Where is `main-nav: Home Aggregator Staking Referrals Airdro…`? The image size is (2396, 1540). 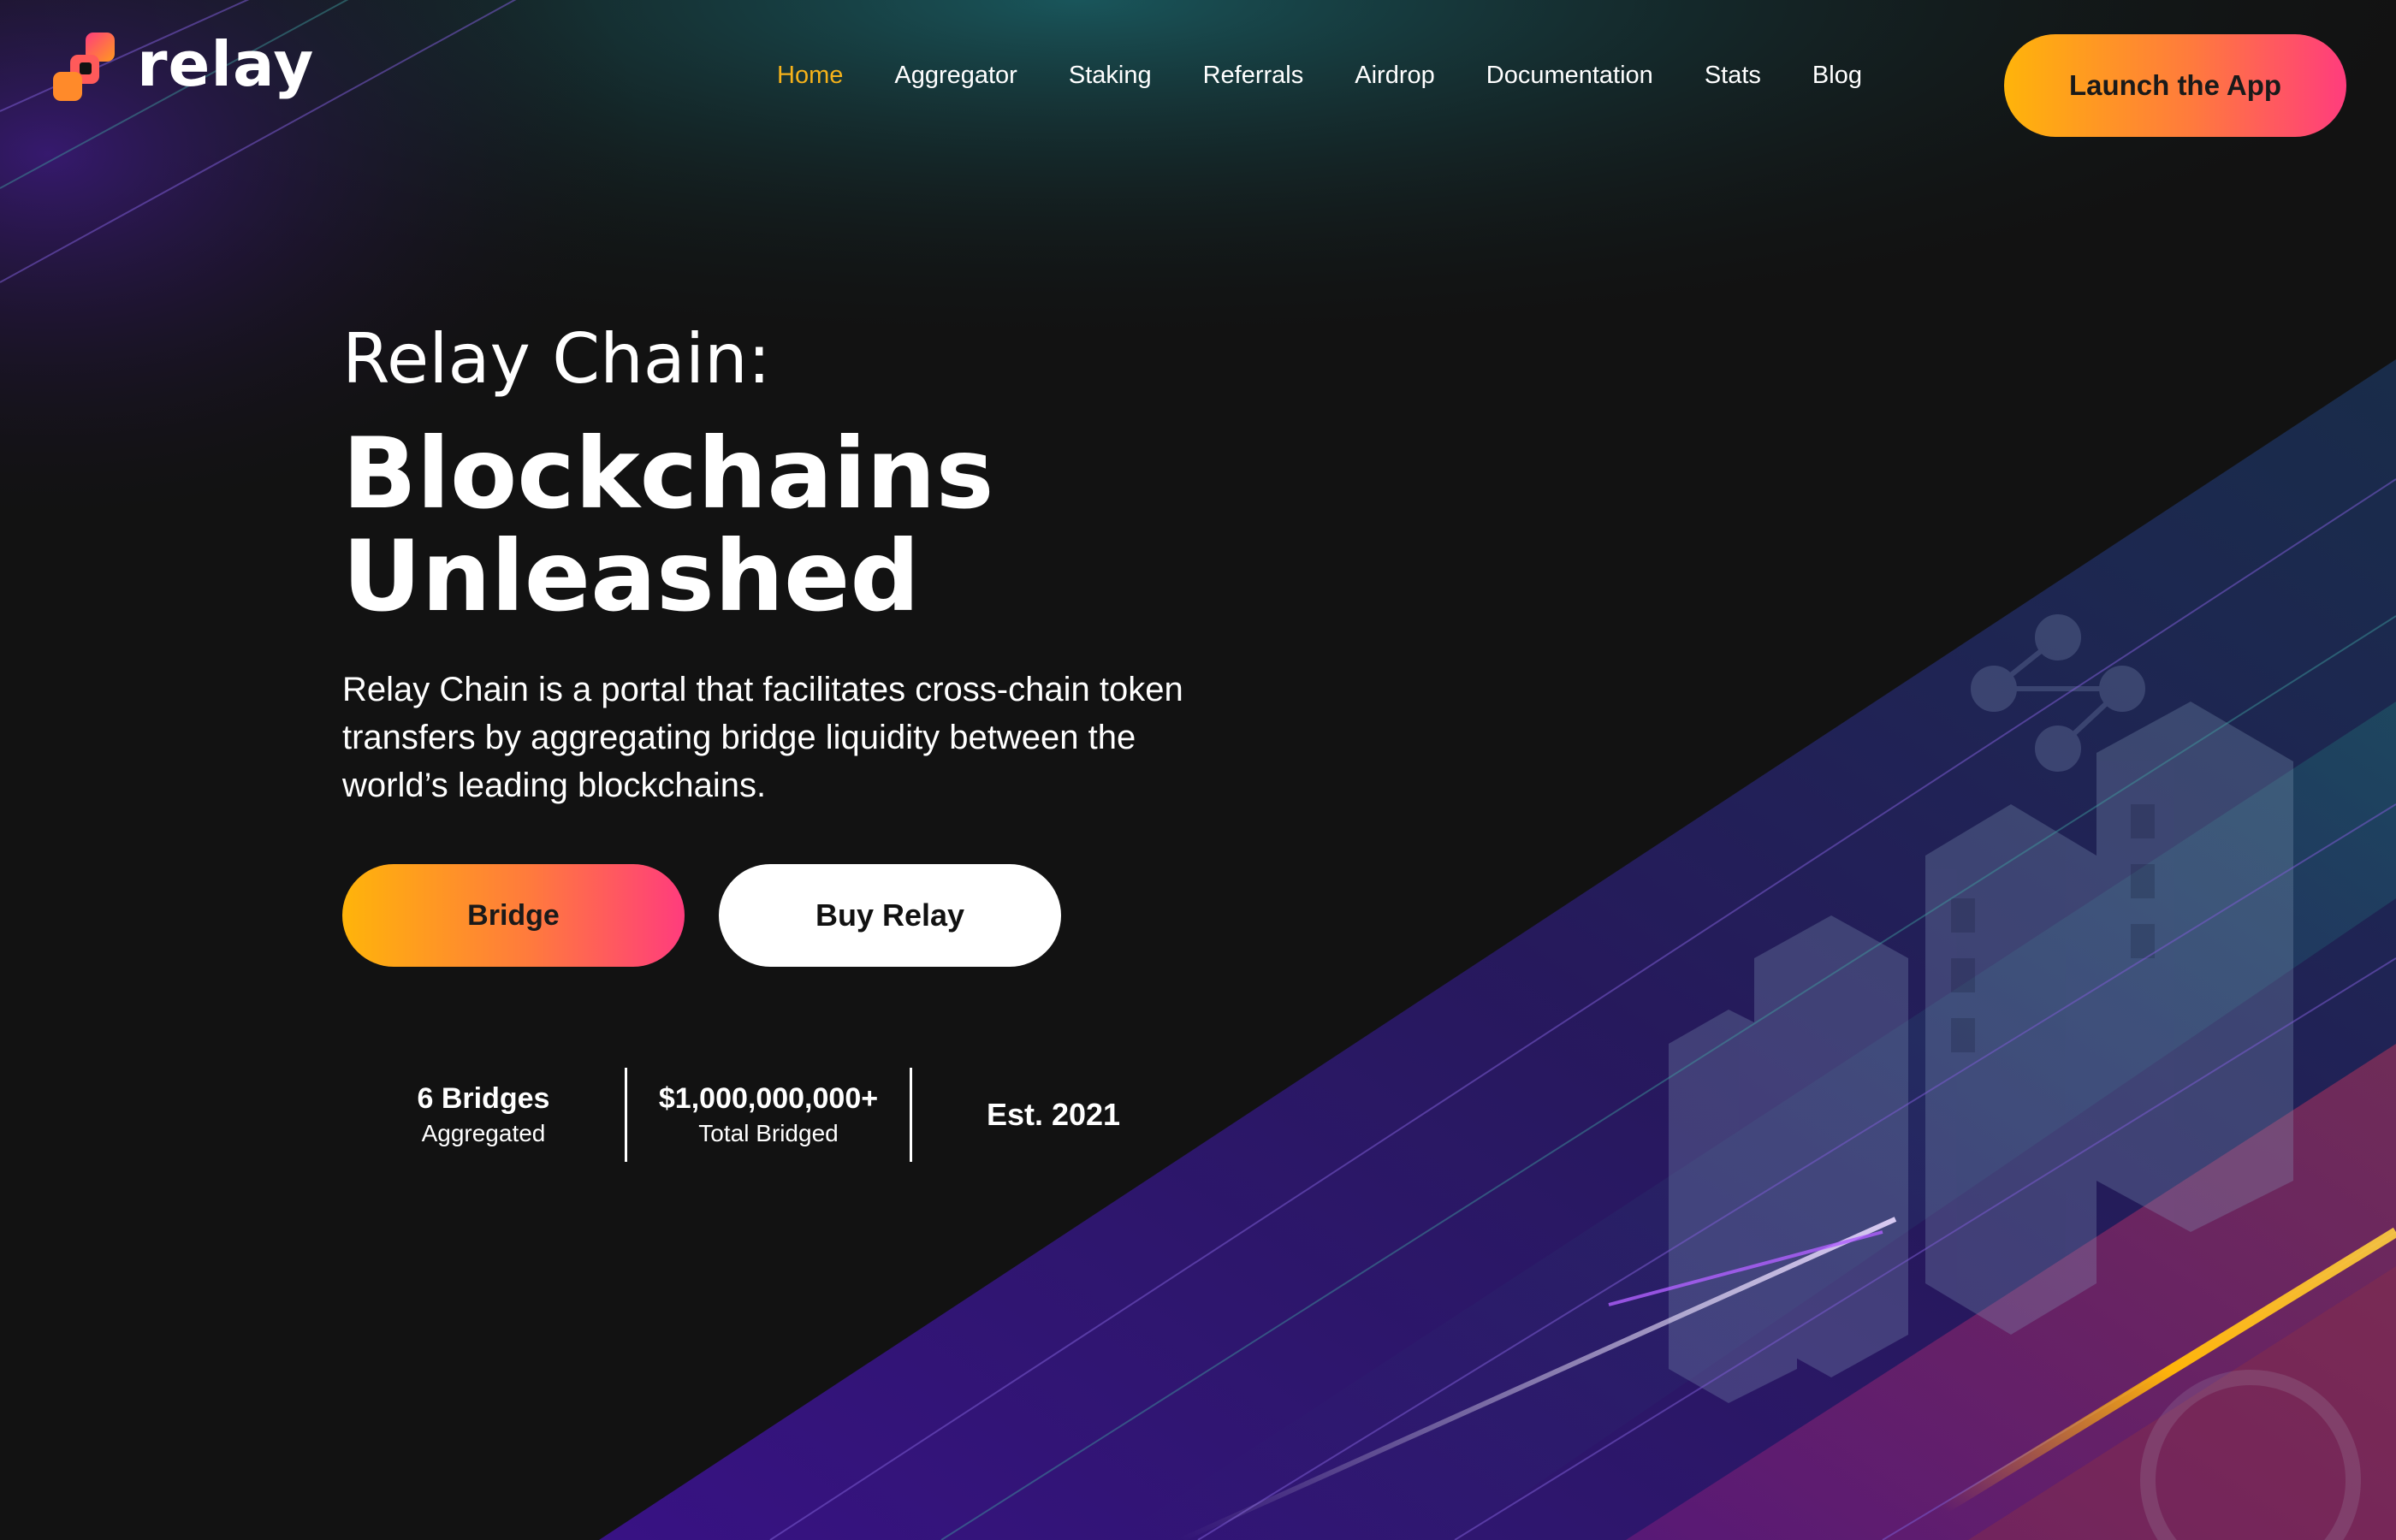
main-nav: Home Aggregator Staking Referrals Airdro… is located at coordinates (1319, 76).